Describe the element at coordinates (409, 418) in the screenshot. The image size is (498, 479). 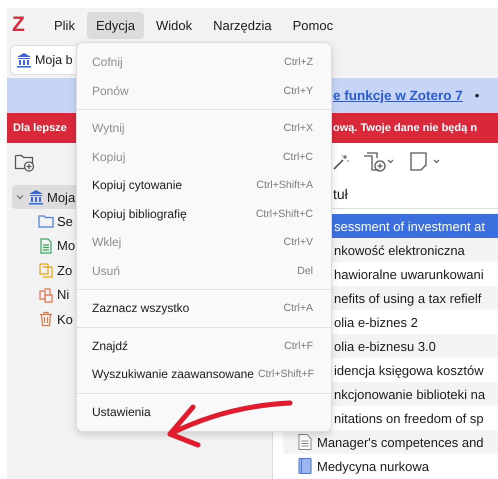
I see `item-title: nitations on freedom of sp` at that location.